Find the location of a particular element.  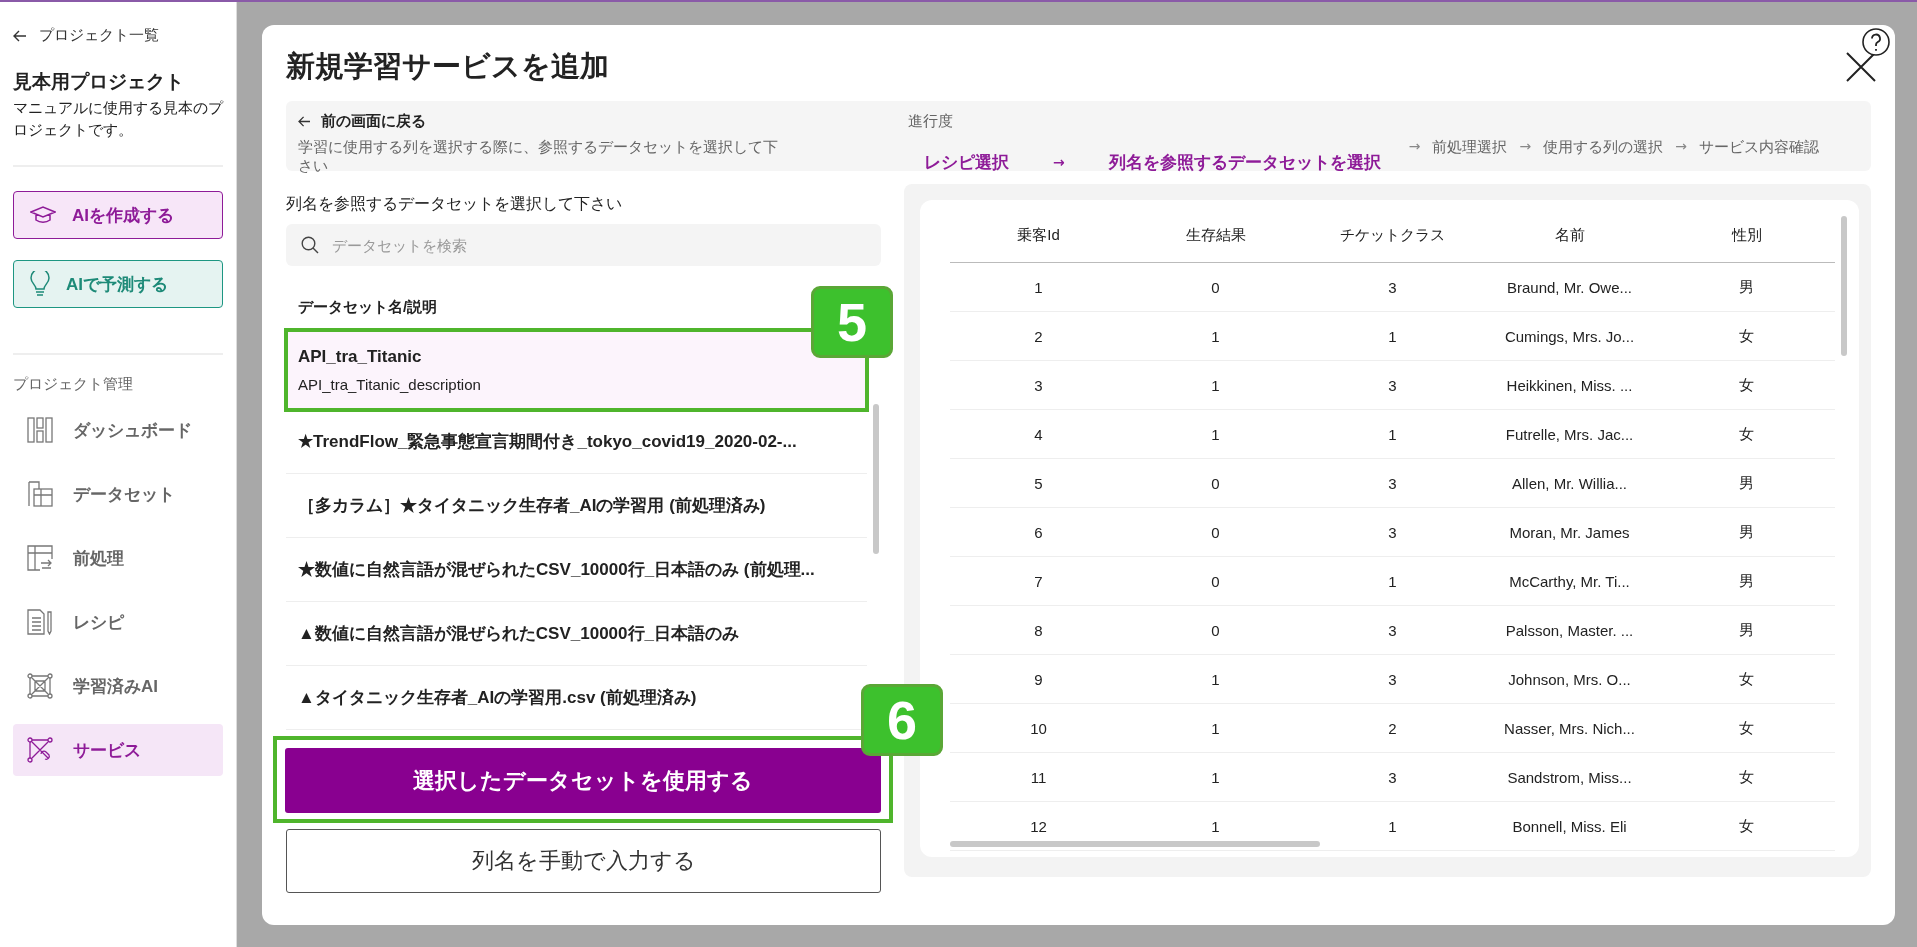

table-cell: 11 is located at coordinates (1038, 777).